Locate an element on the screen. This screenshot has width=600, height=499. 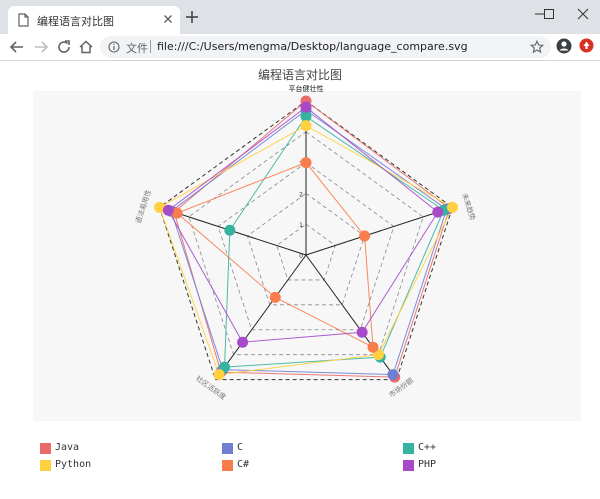
reload-icon is located at coordinates (64, 47).